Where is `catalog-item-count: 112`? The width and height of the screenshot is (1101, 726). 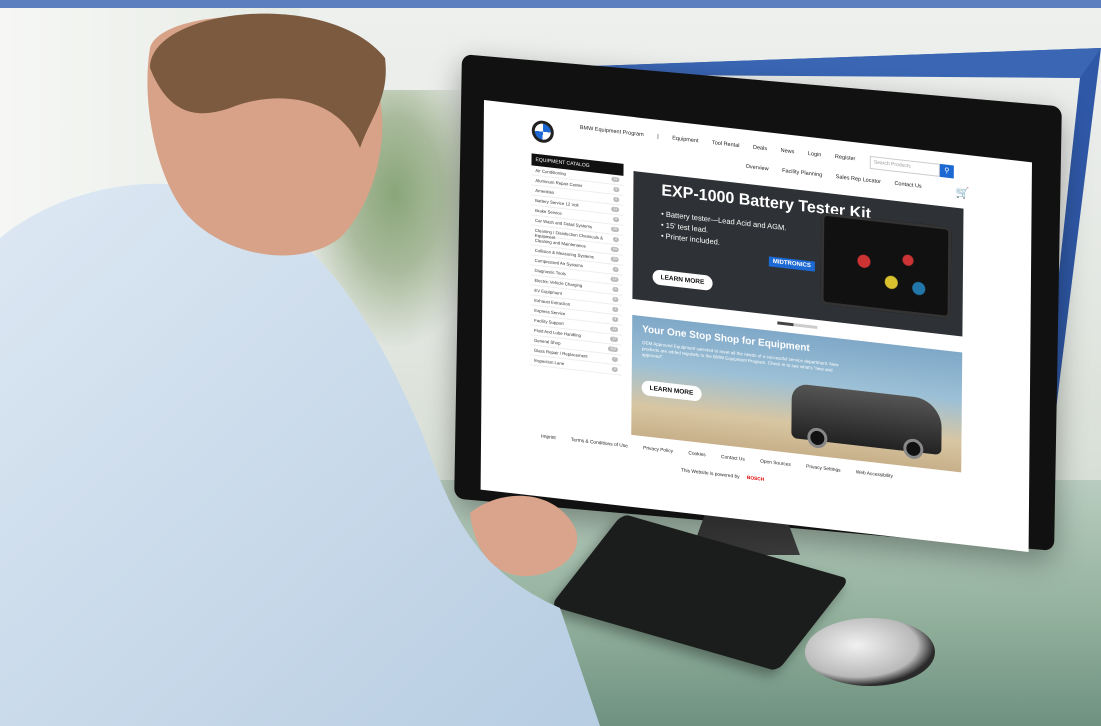 catalog-item-count: 112 is located at coordinates (613, 349).